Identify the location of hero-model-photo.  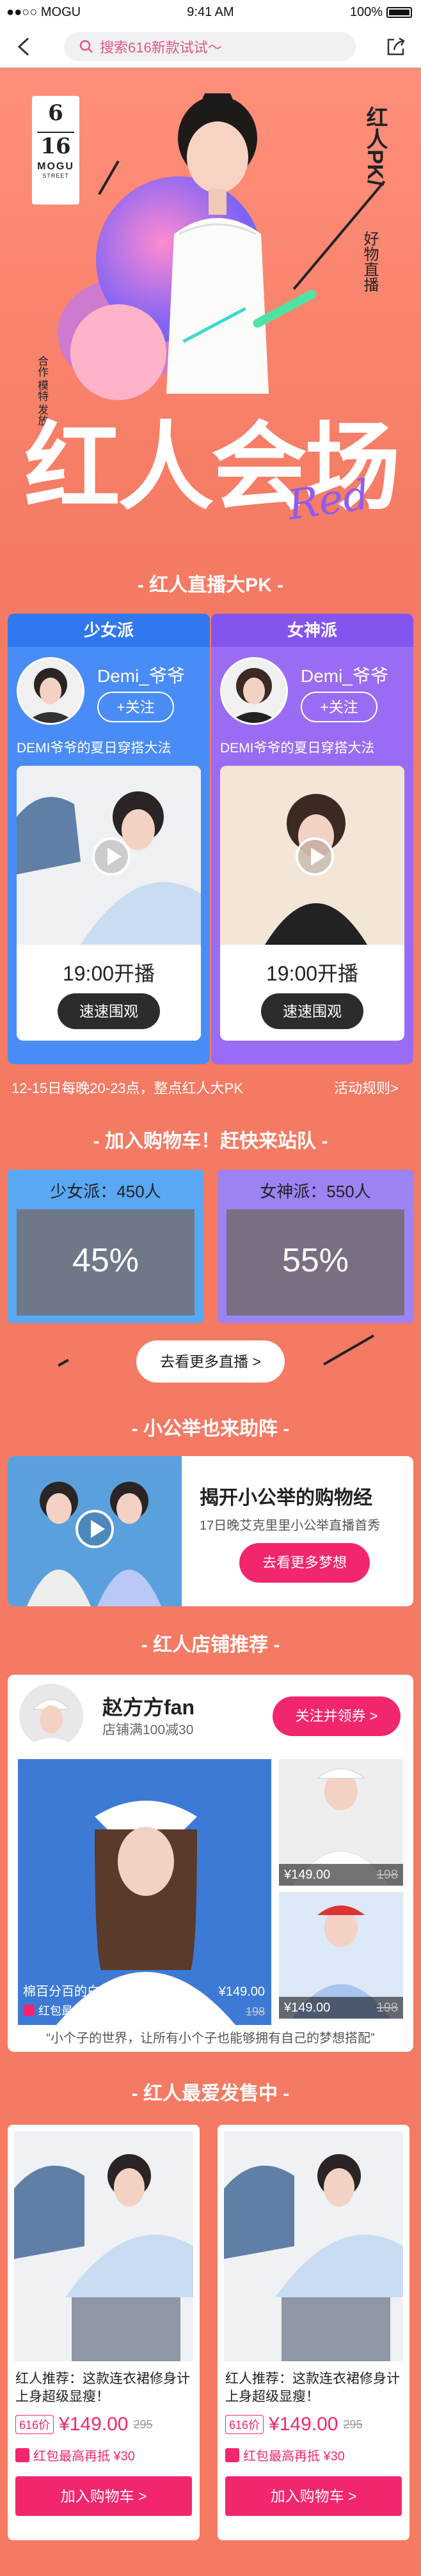
(217, 243).